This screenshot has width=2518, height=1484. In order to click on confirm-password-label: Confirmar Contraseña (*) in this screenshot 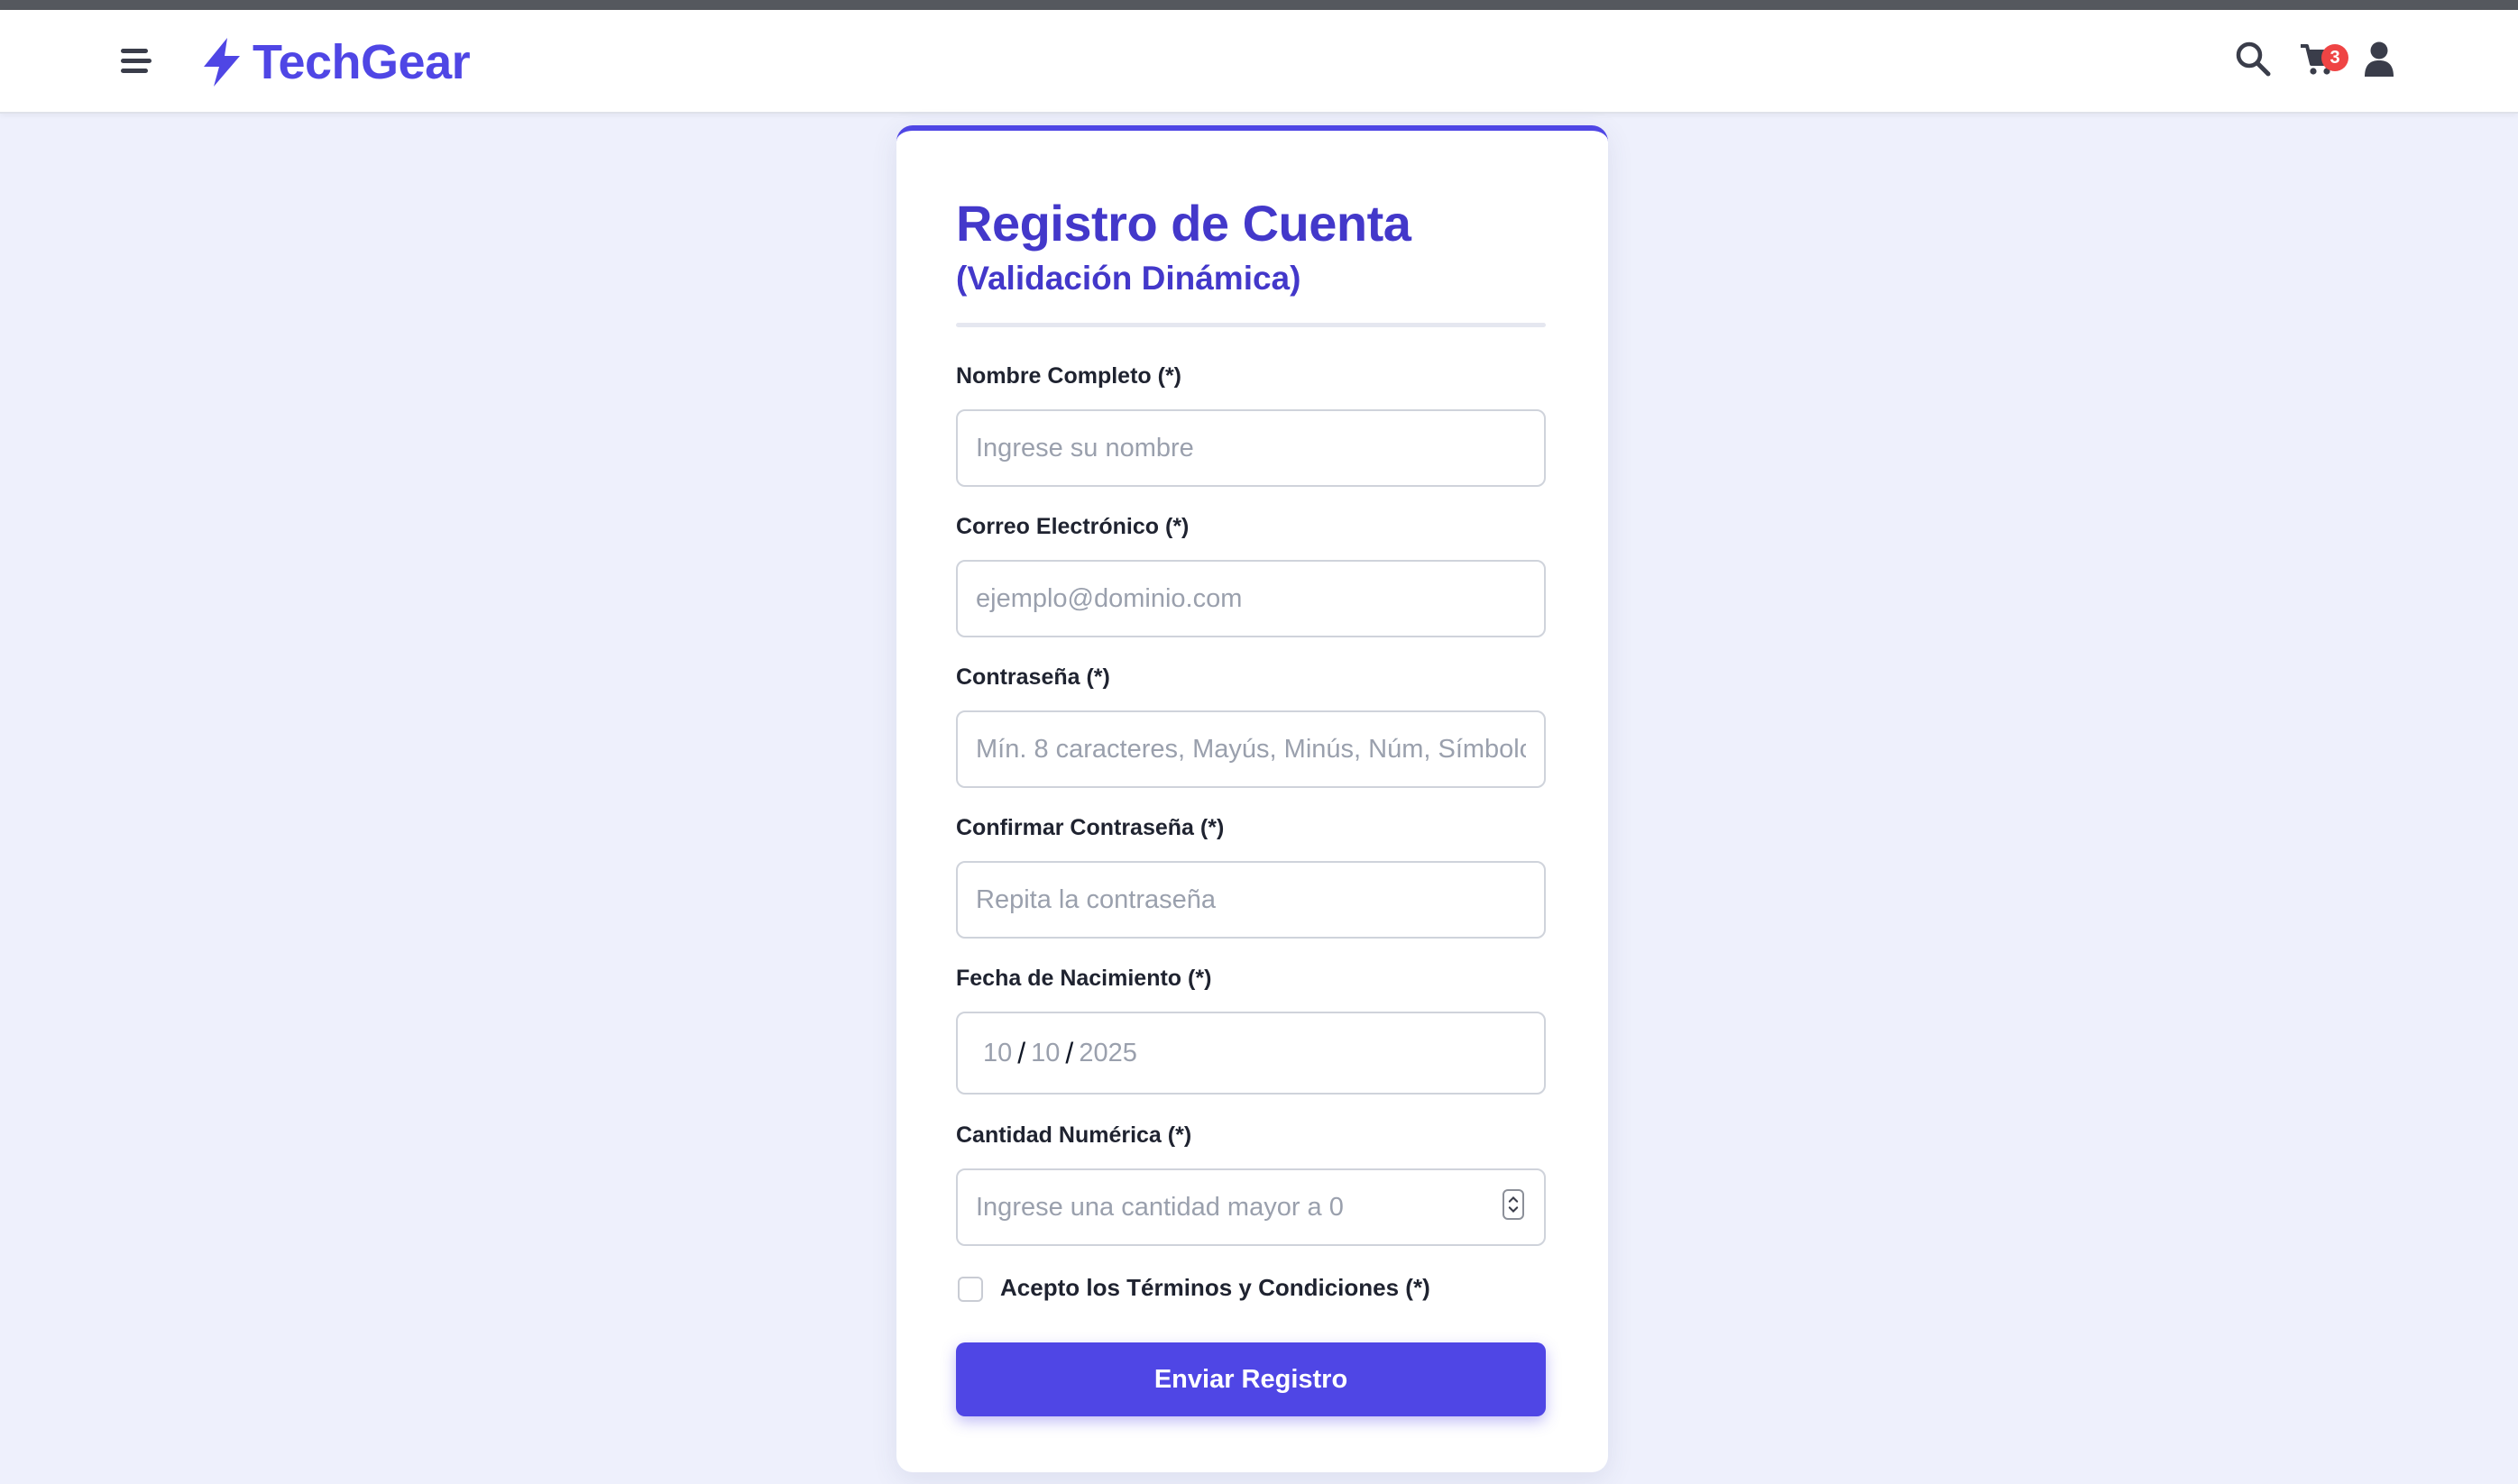, I will do `click(1090, 827)`.